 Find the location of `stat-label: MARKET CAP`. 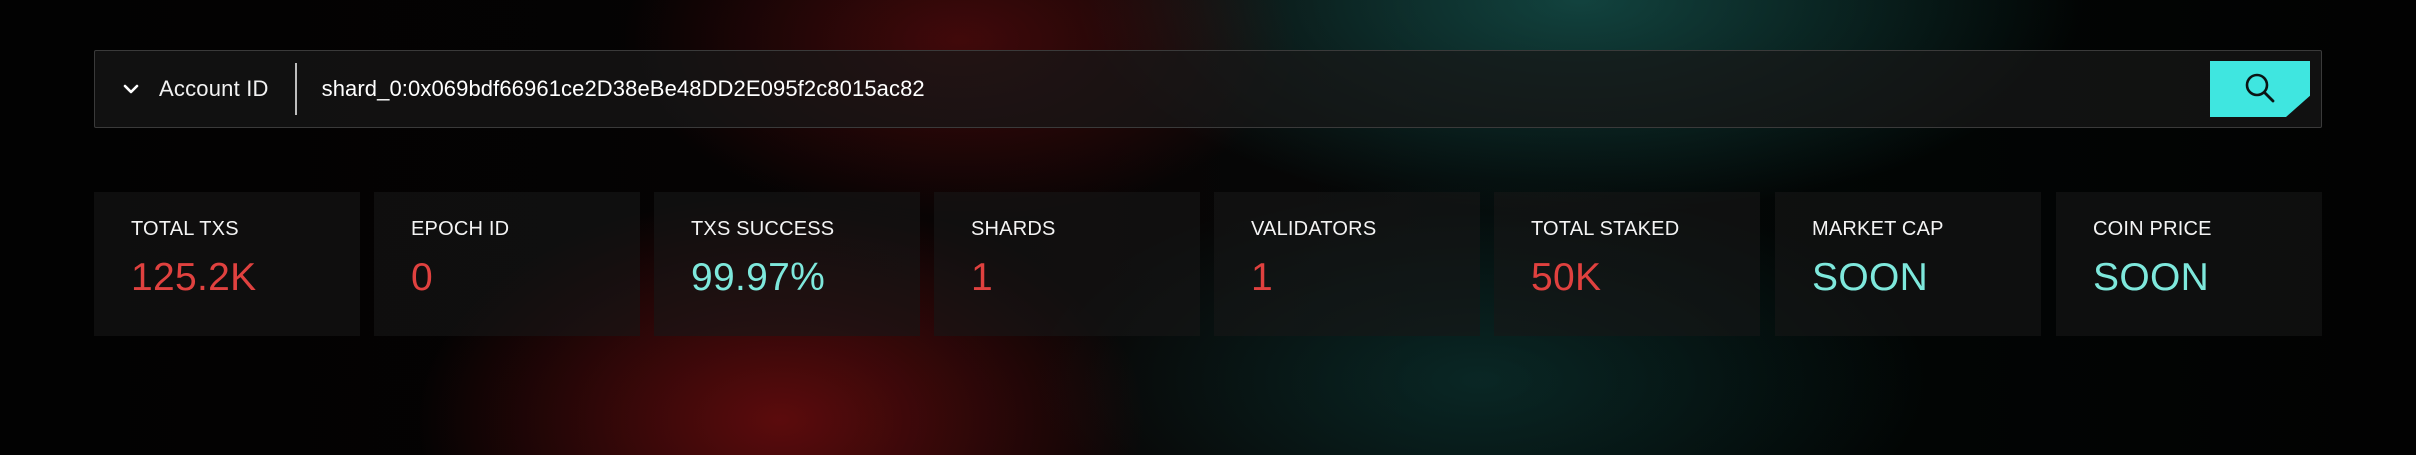

stat-label: MARKET CAP is located at coordinates (1878, 229).